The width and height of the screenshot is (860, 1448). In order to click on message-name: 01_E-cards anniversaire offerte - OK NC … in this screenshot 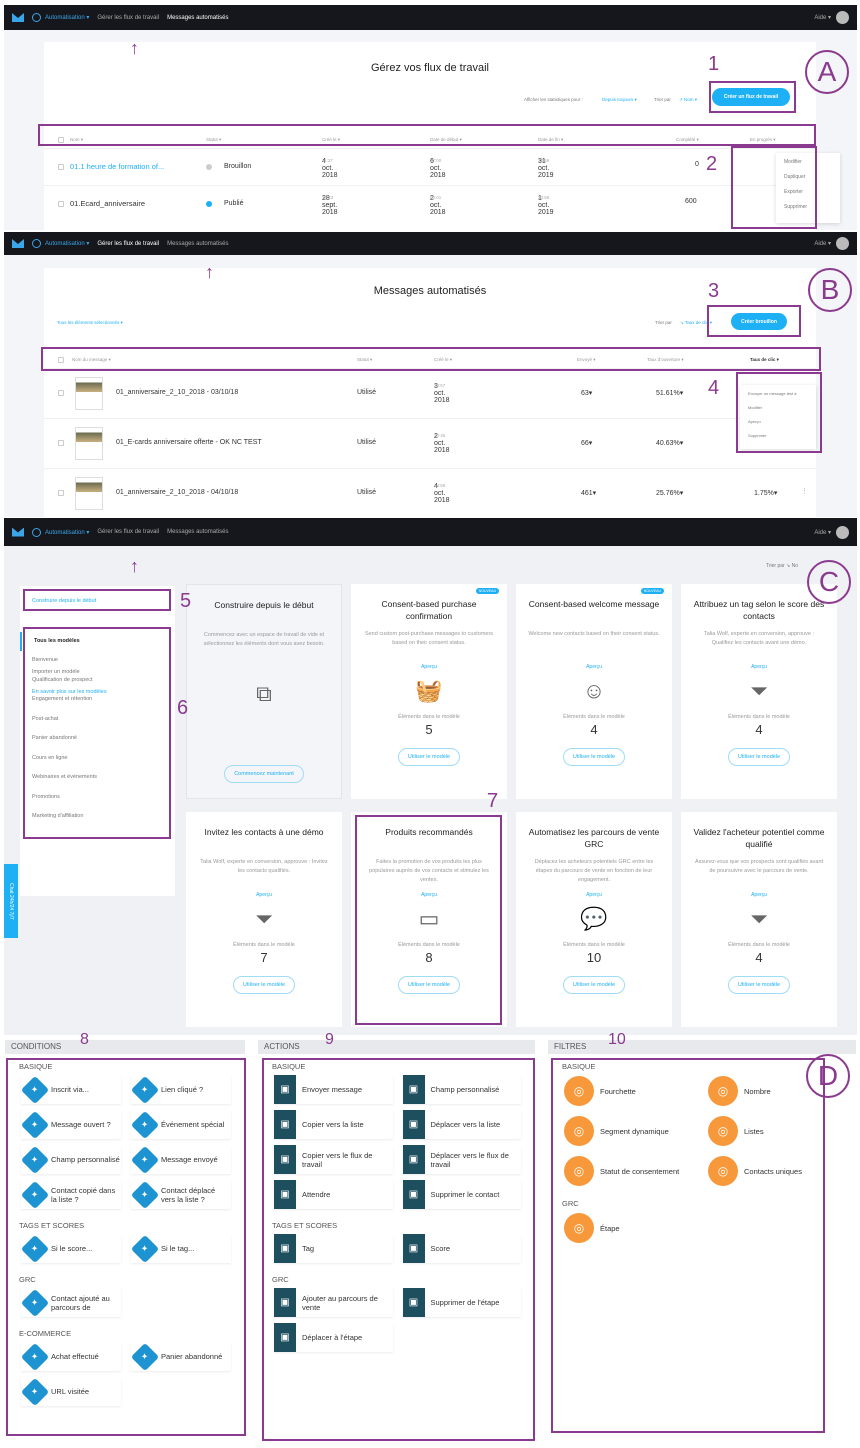, I will do `click(189, 442)`.